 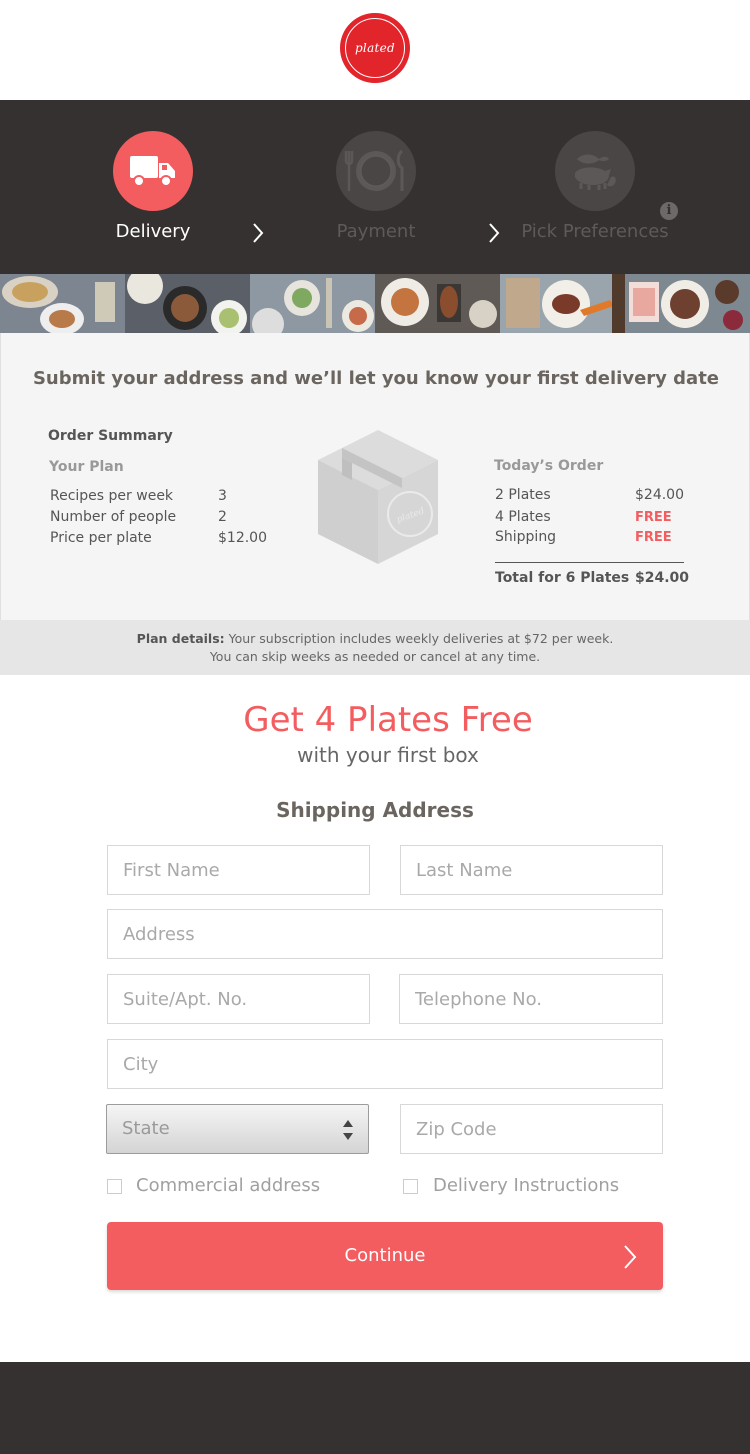 What do you see at coordinates (113, 517) in the screenshot?
I see `plan-row-label: Number of people` at bounding box center [113, 517].